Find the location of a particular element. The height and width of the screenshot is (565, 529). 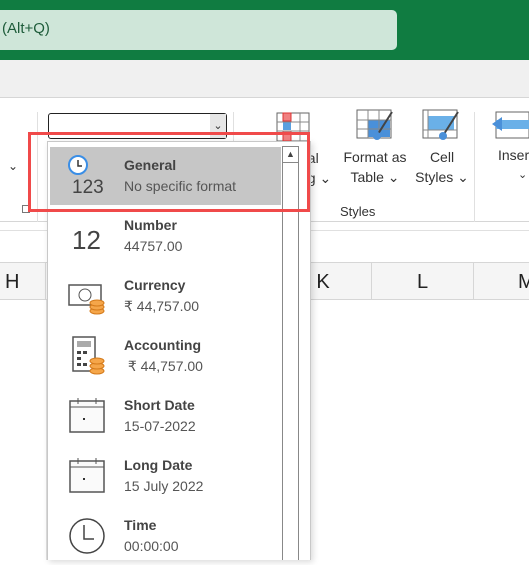

number-12-icon: 12 is located at coordinates (86, 240).